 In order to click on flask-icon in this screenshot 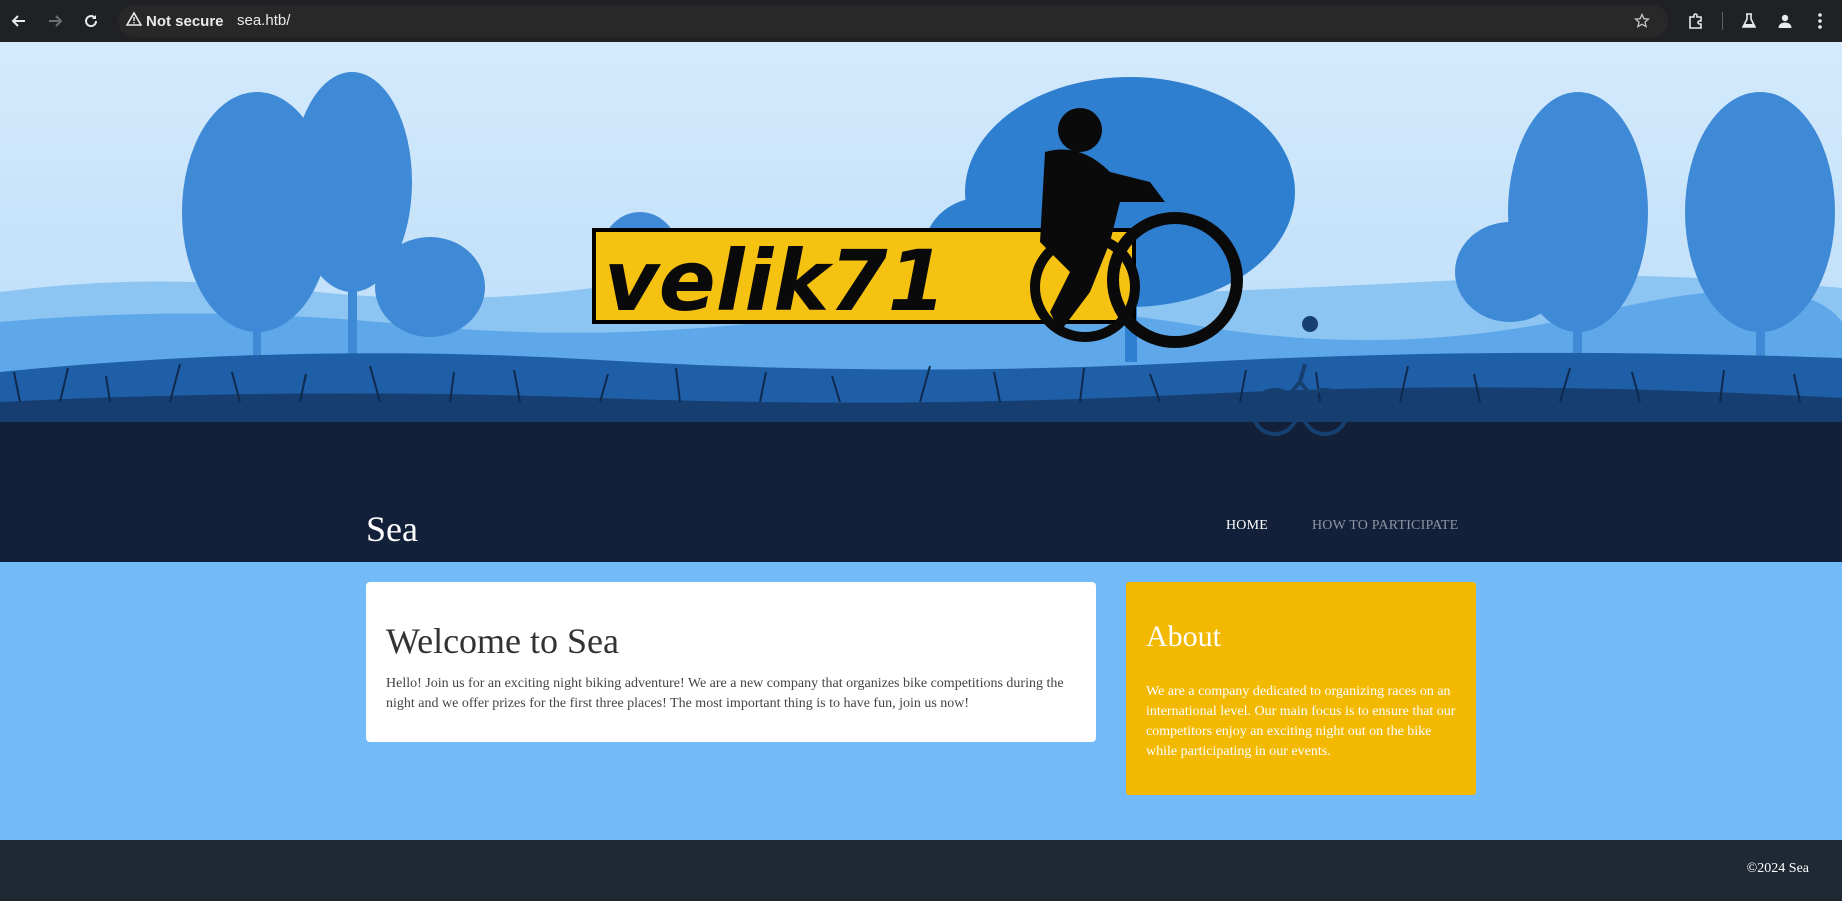, I will do `click(1749, 21)`.